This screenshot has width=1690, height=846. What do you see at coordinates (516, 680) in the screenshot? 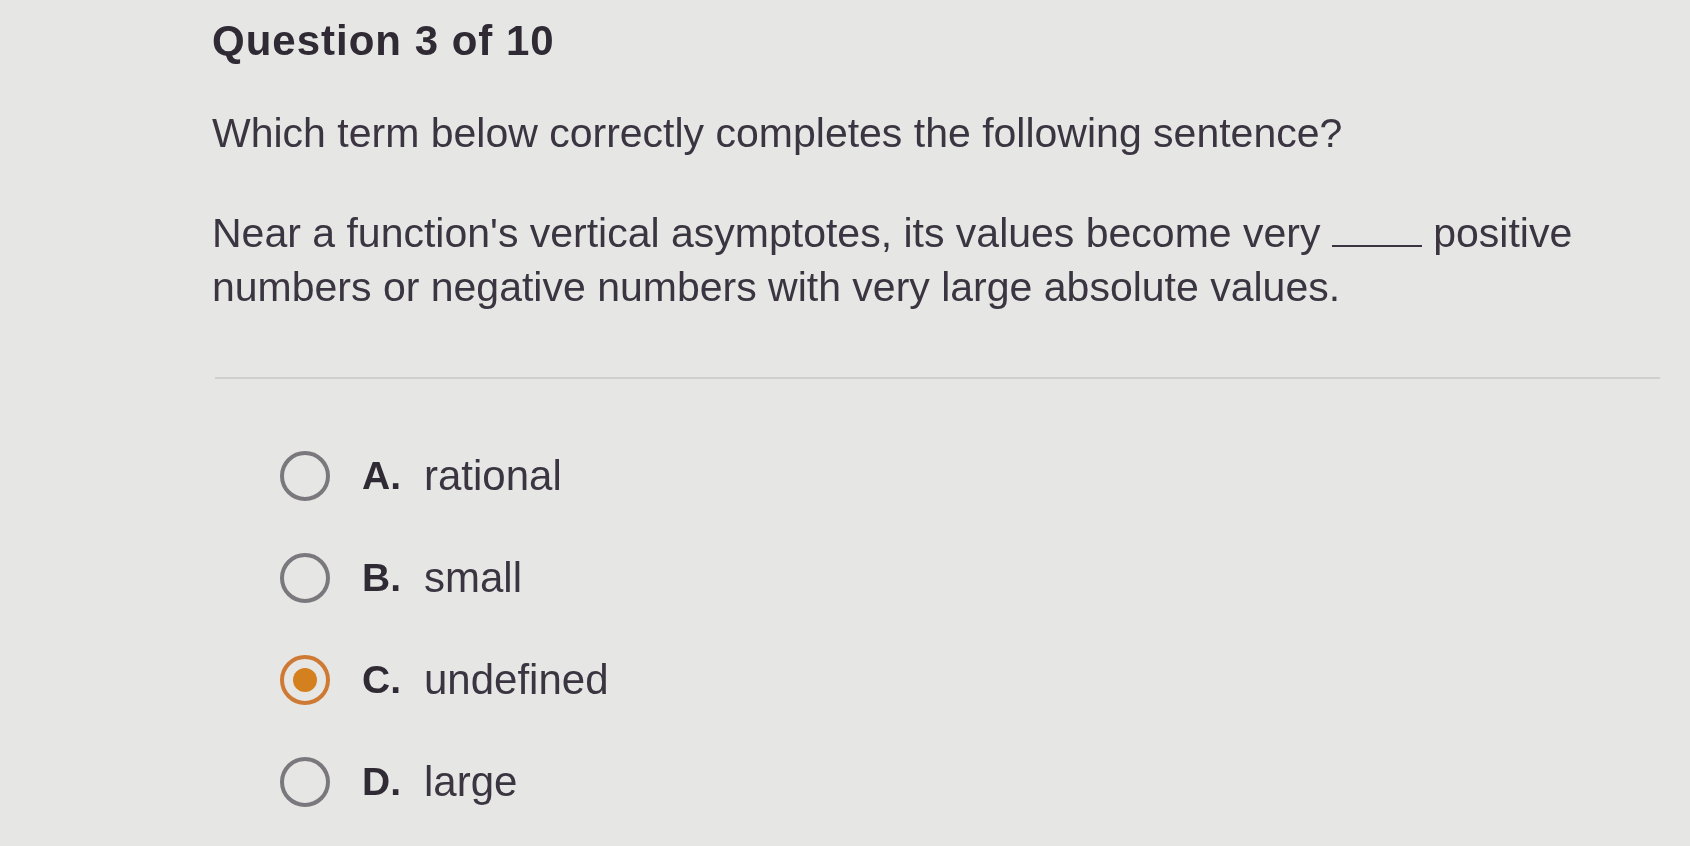
I see `option-label: undefined` at bounding box center [516, 680].